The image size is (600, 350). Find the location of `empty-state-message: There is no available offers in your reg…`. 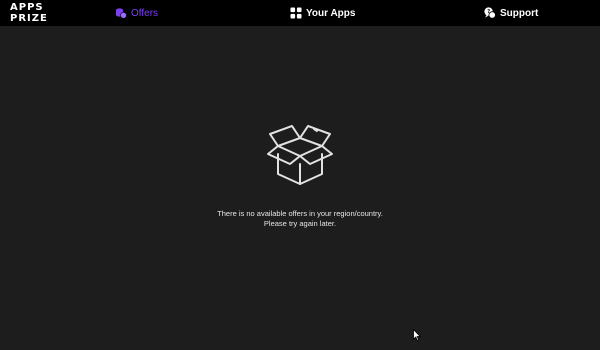

empty-state-message: There is no available offers in your reg… is located at coordinates (300, 219).